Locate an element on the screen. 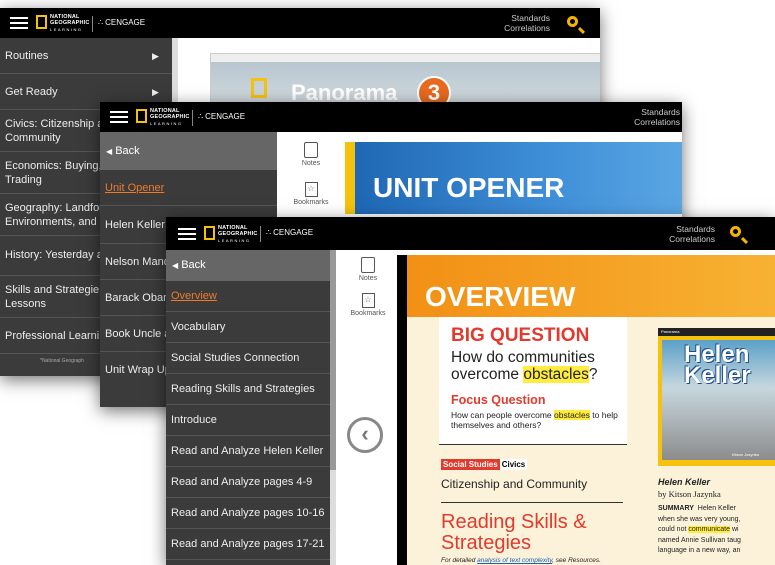  sidebar-item-social-studies: Social Studies Connection is located at coordinates (248, 358).